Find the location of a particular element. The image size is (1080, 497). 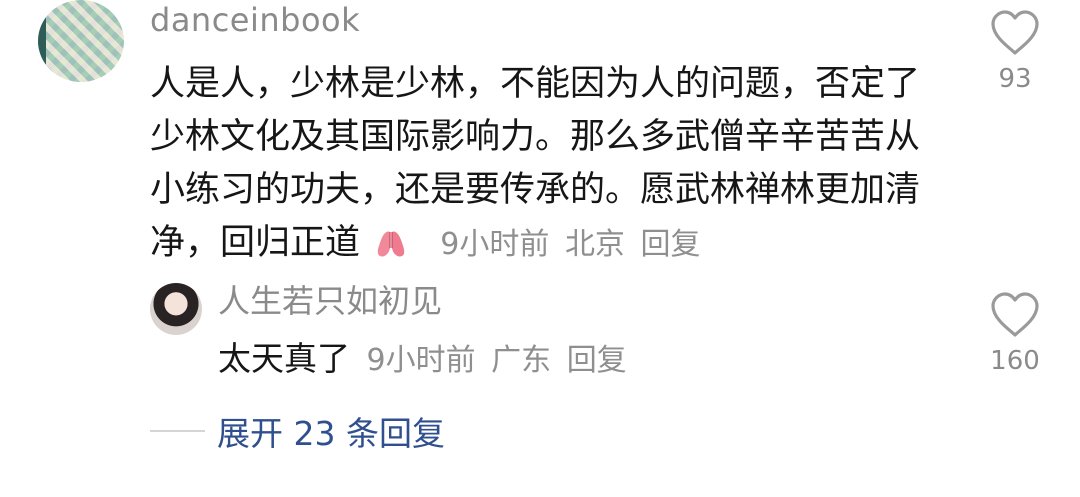

expand-replies-label: 展开 23 条回复 is located at coordinates (331, 431).